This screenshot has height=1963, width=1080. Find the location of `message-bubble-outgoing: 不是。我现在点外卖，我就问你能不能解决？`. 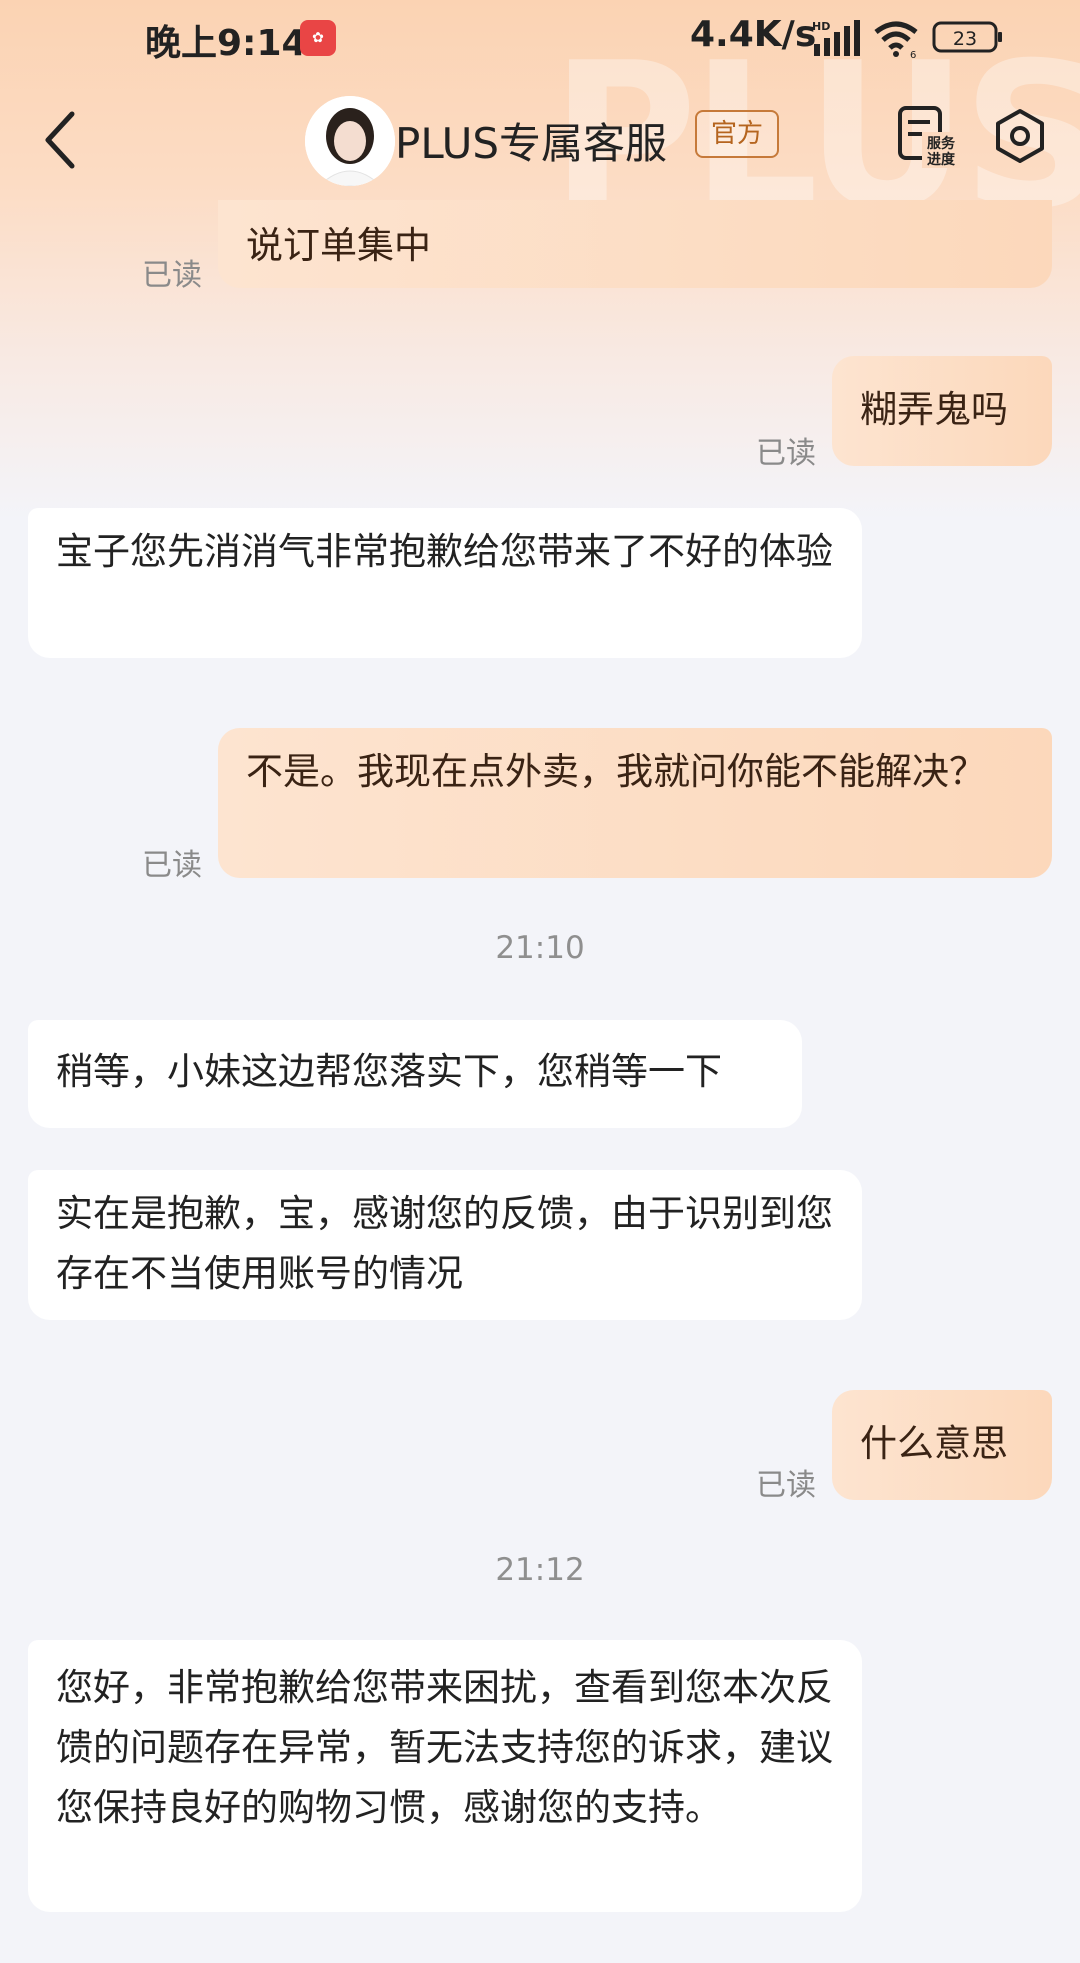

message-bubble-outgoing: 不是。我现在点外卖，我就问你能不能解决？ is located at coordinates (635, 803).